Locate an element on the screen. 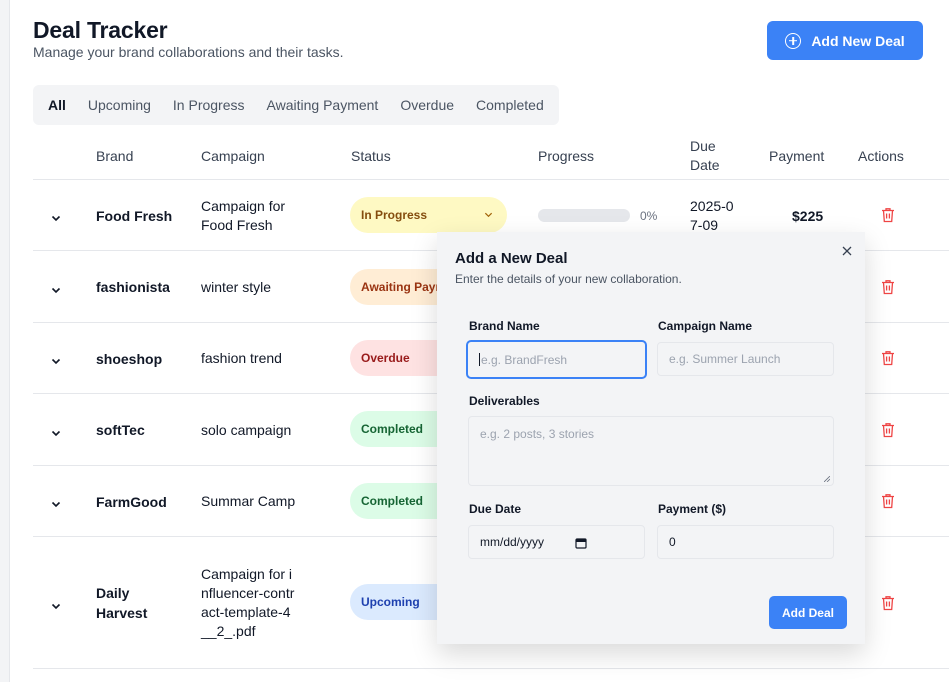 This screenshot has width=949, height=682. add-new-deal-button: Add New Deal is located at coordinates (845, 40).